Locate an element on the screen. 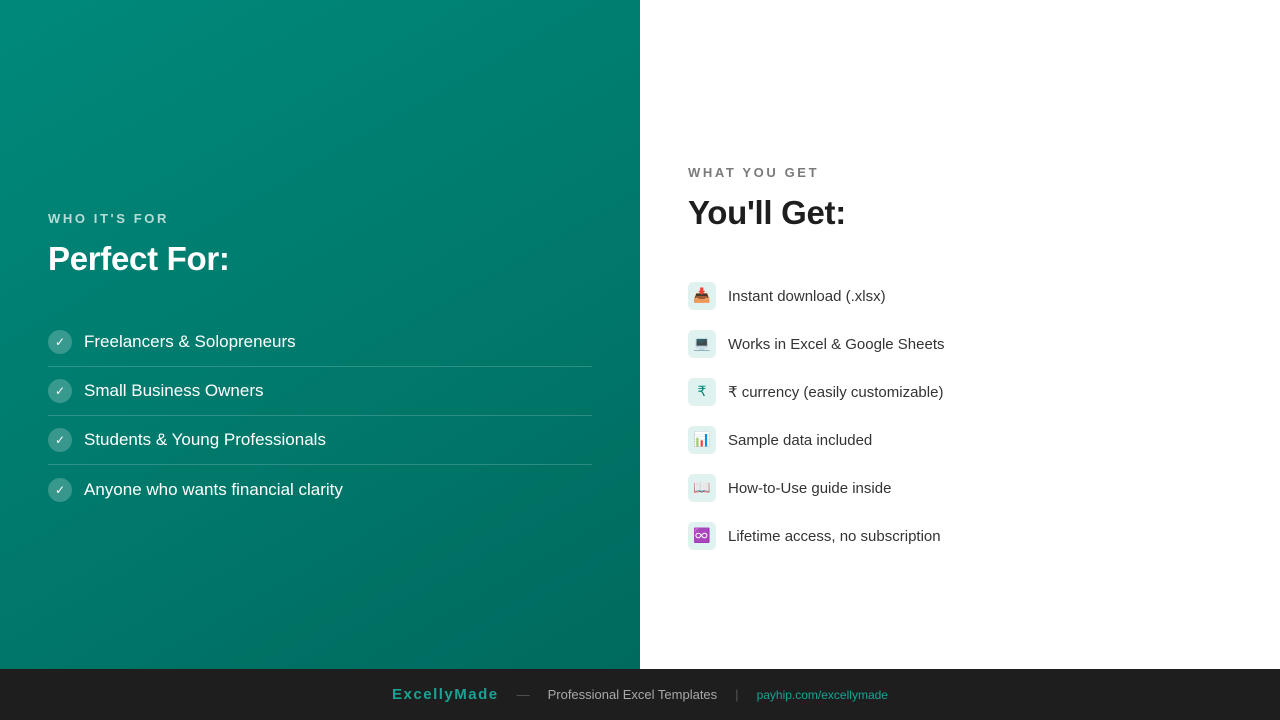  benefit-item-label: Lifetime access, no subscription is located at coordinates (834, 536).